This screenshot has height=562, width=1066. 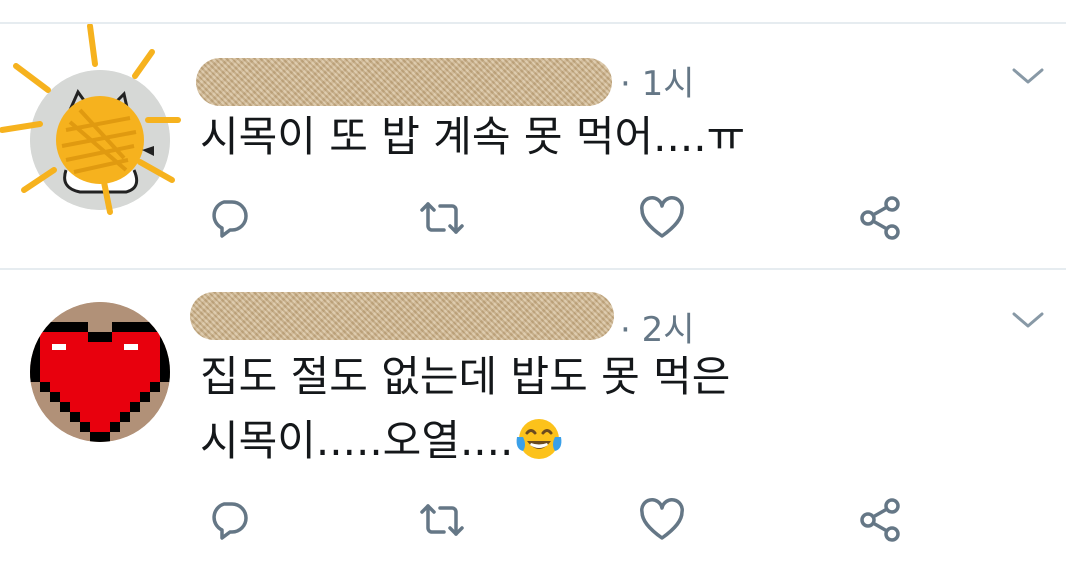 I want to click on pixel-heart-avatar-icon, so click(x=100, y=372).